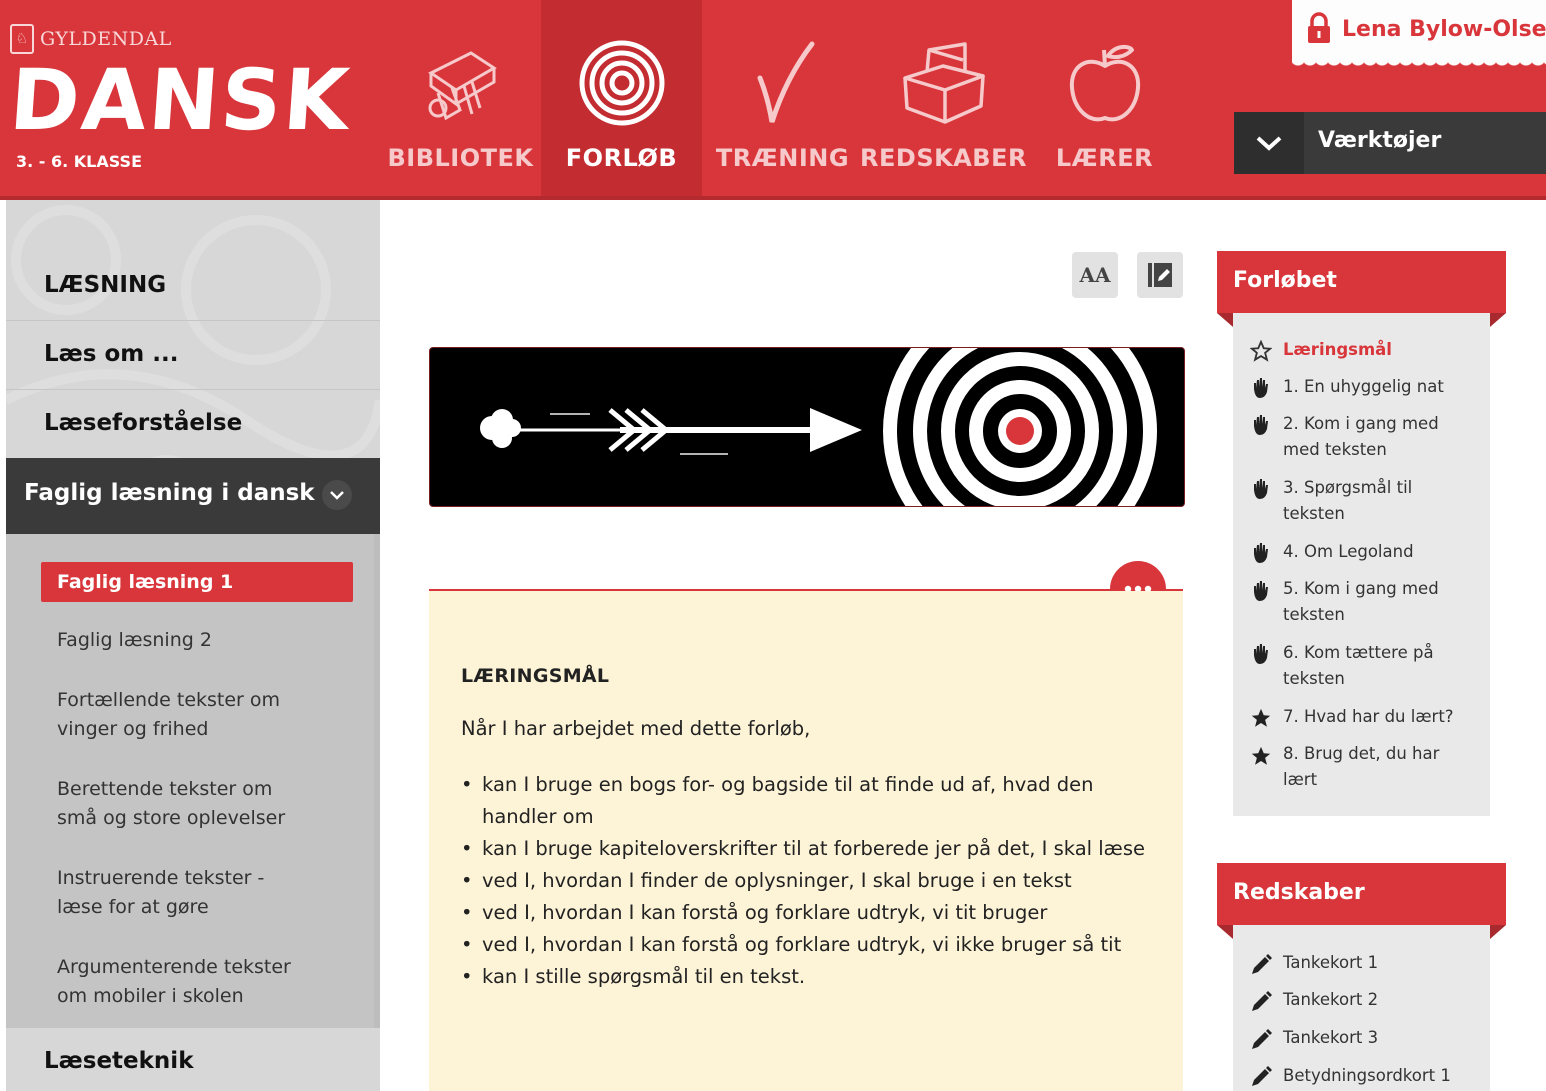  I want to click on submenu-item-faglig-laesning-2: Faglig læsning 2, so click(201, 640).